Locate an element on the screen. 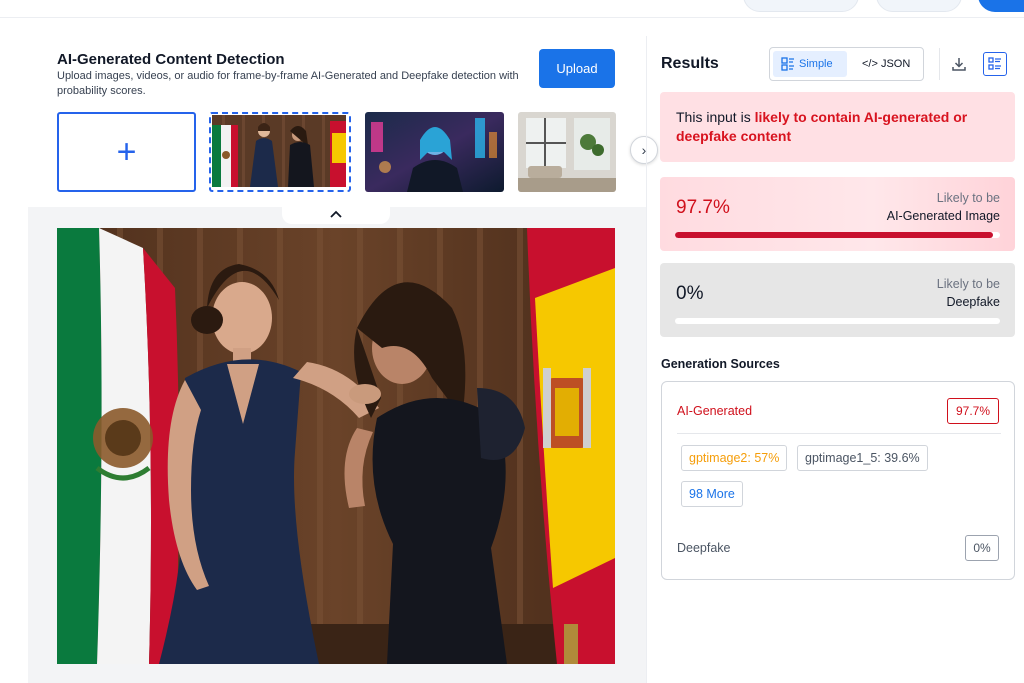 The height and width of the screenshot is (683, 1024). two-women-flags-image is located at coordinates (279, 151).